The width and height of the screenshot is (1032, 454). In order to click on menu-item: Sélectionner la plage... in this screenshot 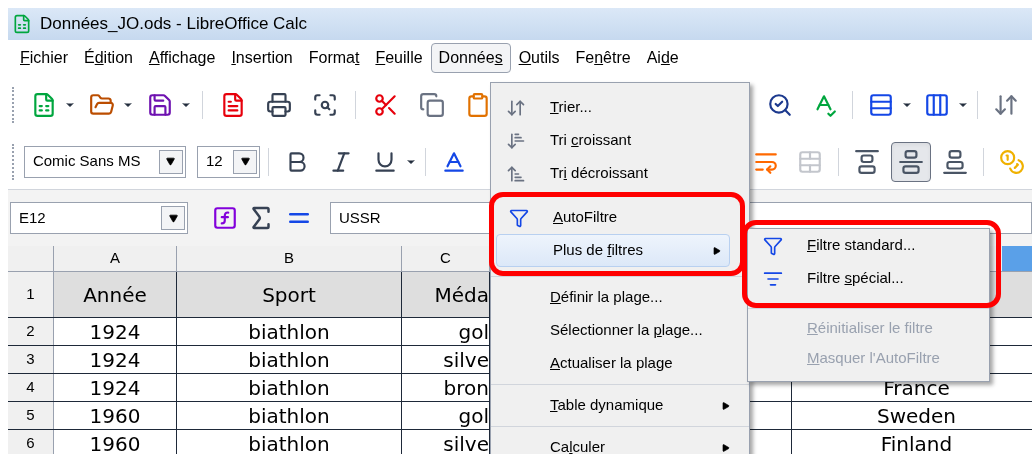, I will do `click(616, 330)`.